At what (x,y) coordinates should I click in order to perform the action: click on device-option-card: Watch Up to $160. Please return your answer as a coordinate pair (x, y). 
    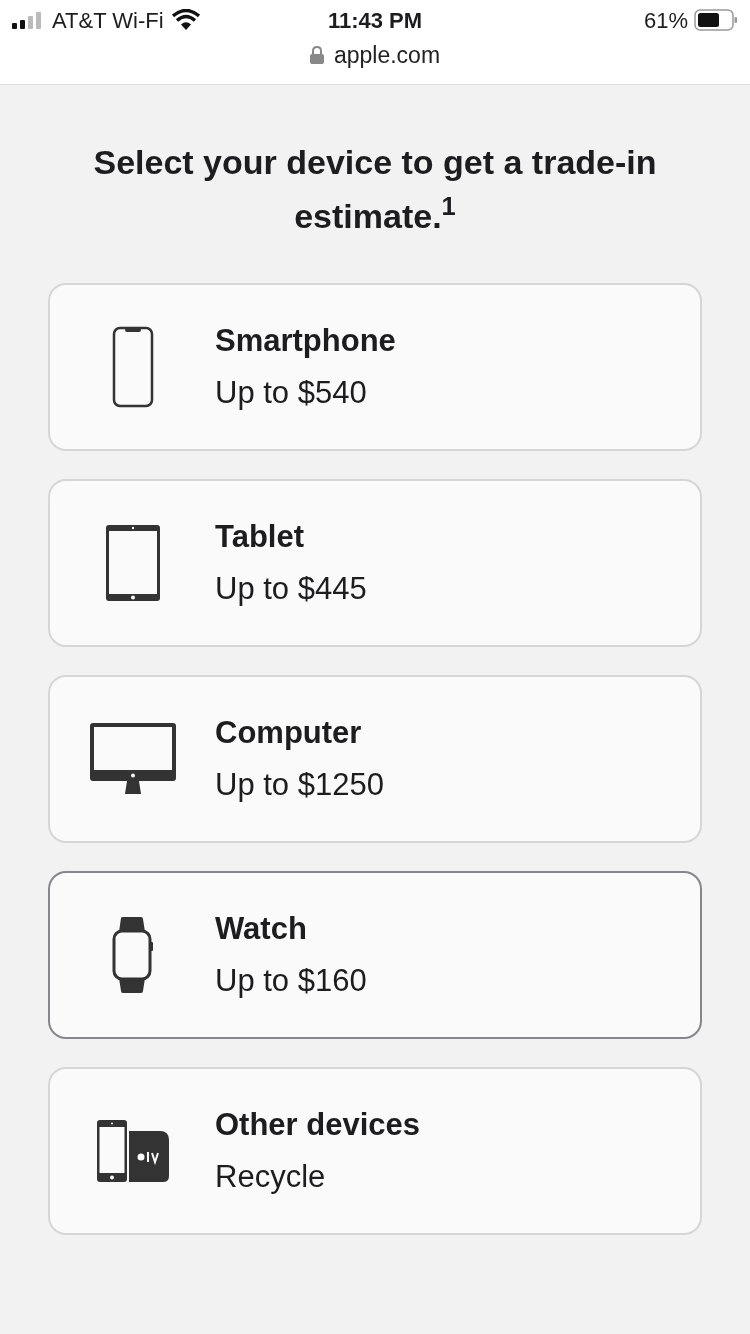
    Looking at the image, I should click on (375, 955).